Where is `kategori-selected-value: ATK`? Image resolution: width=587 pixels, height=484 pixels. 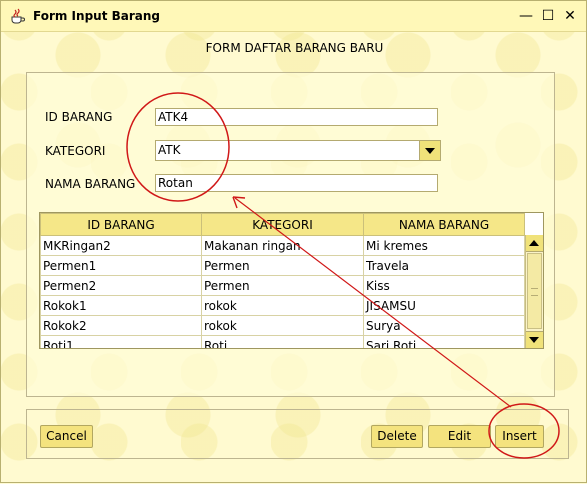 kategori-selected-value: ATK is located at coordinates (169, 150).